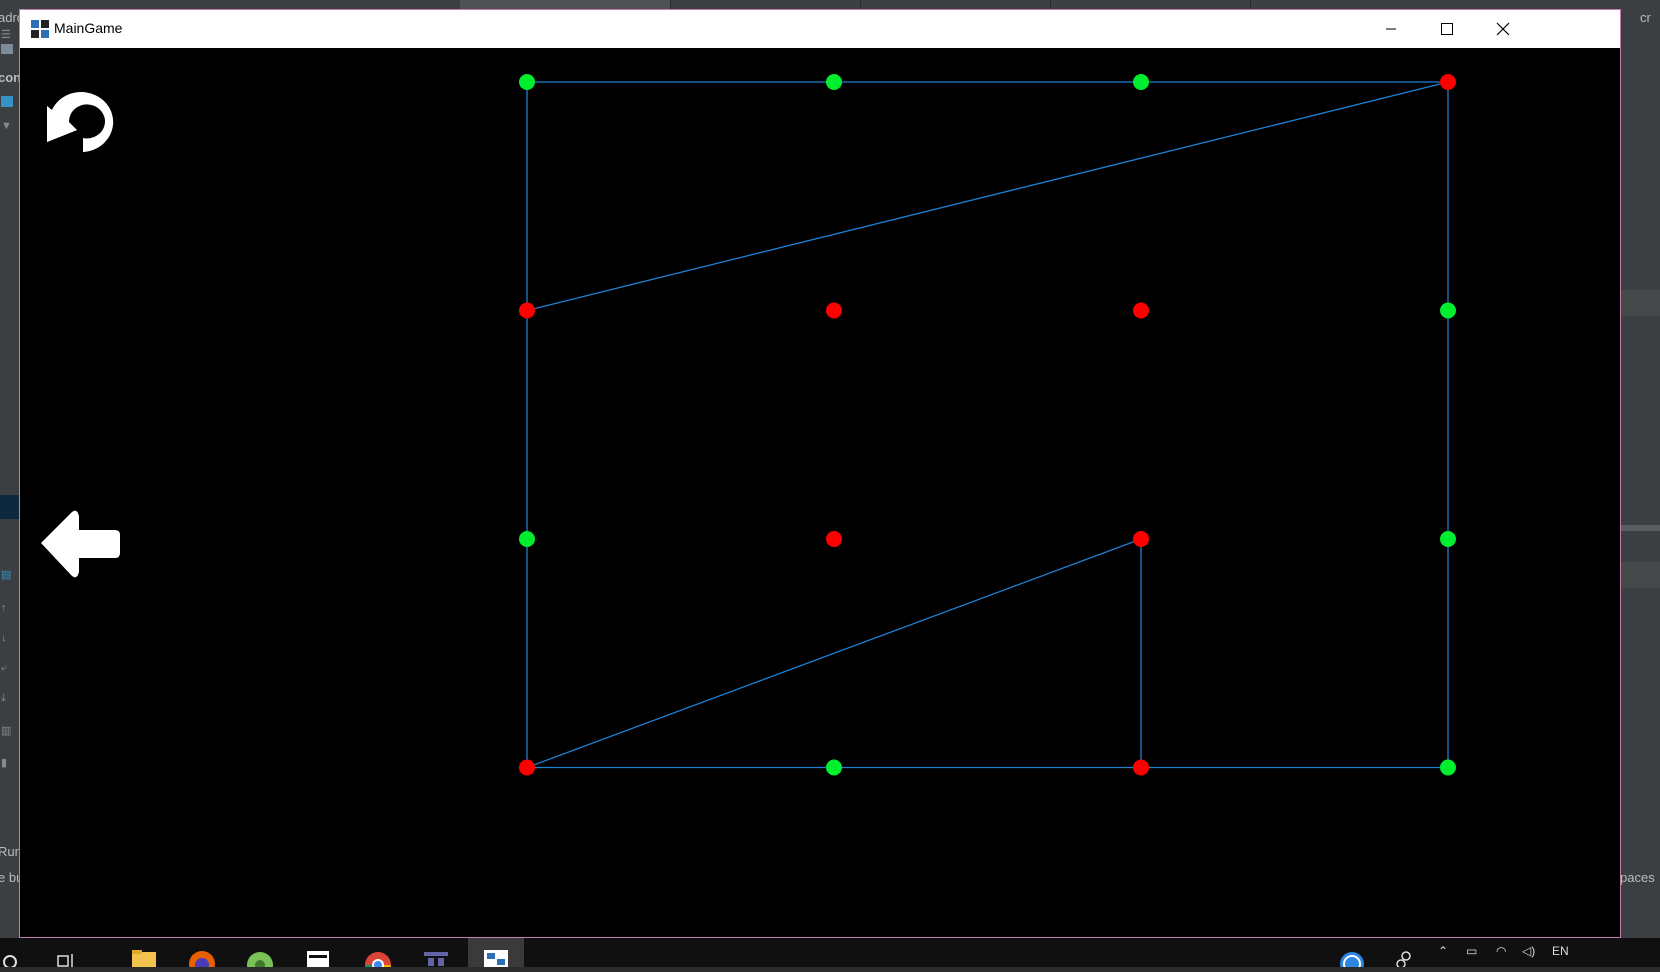 This screenshot has width=1660, height=972. I want to click on minimize-icon, so click(1391, 29).